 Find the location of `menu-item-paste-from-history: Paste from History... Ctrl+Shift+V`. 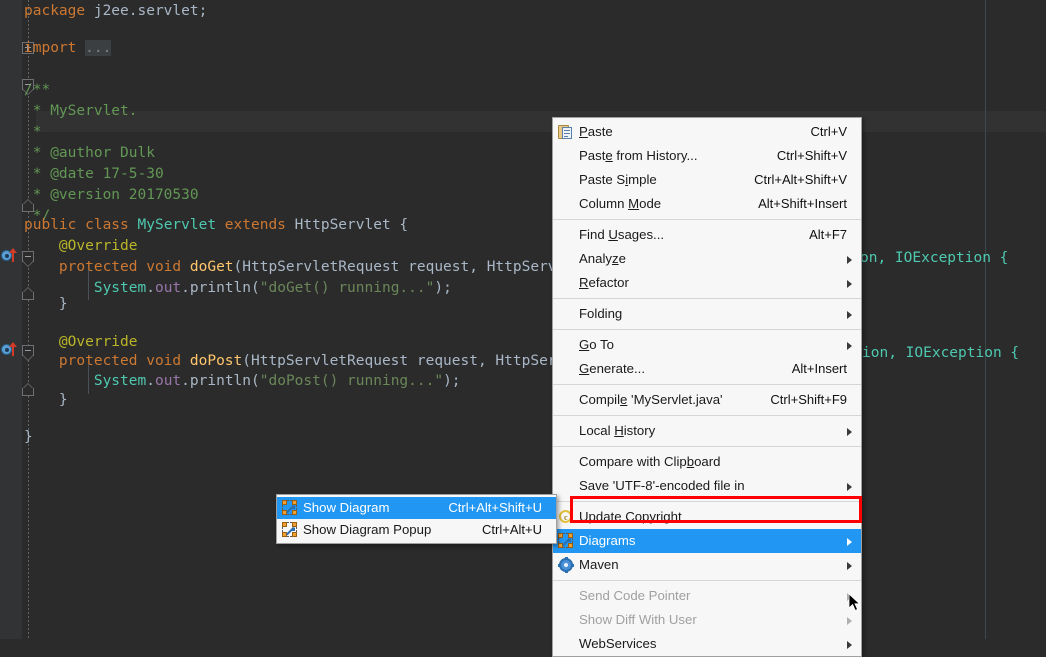

menu-item-paste-from-history: Paste from History... Ctrl+Shift+V is located at coordinates (707, 156).